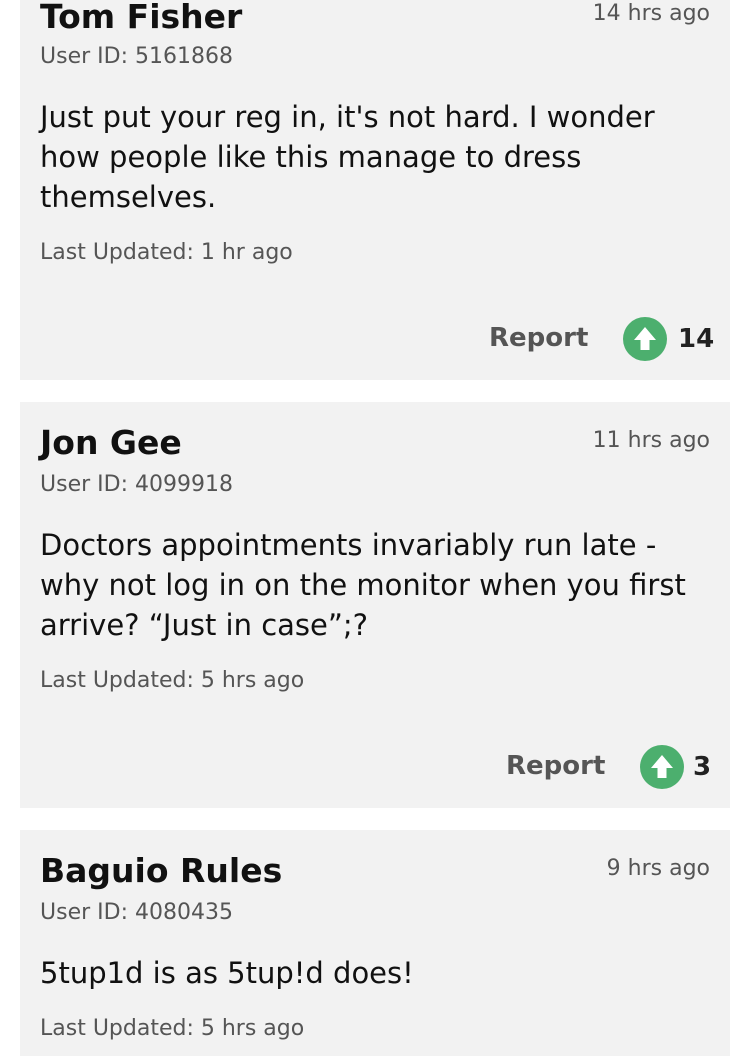 The width and height of the screenshot is (750, 1056). What do you see at coordinates (227, 973) in the screenshot?
I see `comment-body: 5tup1d is as 5tup!d does!` at bounding box center [227, 973].